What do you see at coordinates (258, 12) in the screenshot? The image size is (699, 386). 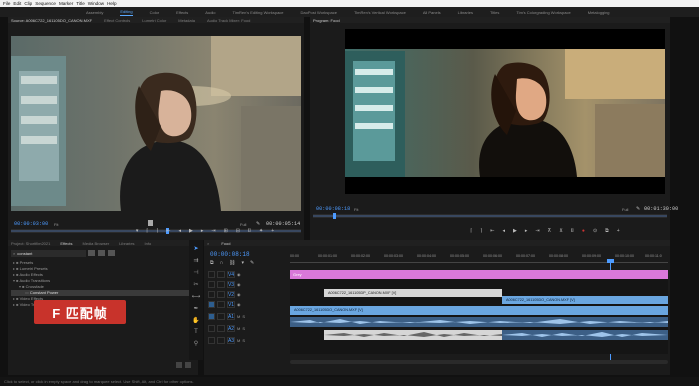 I see `workspace-timren-editing: TimRen's Editing Workspace` at bounding box center [258, 12].